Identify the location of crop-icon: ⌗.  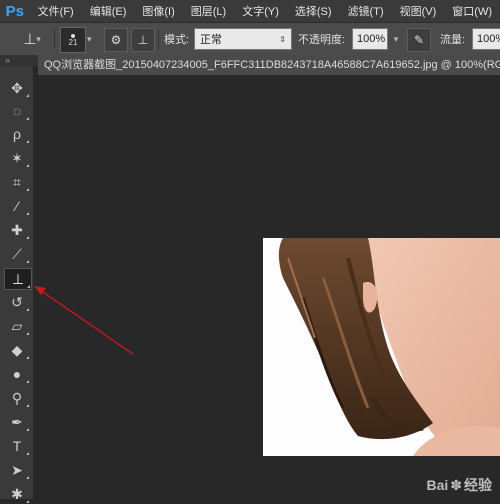
(17, 181).